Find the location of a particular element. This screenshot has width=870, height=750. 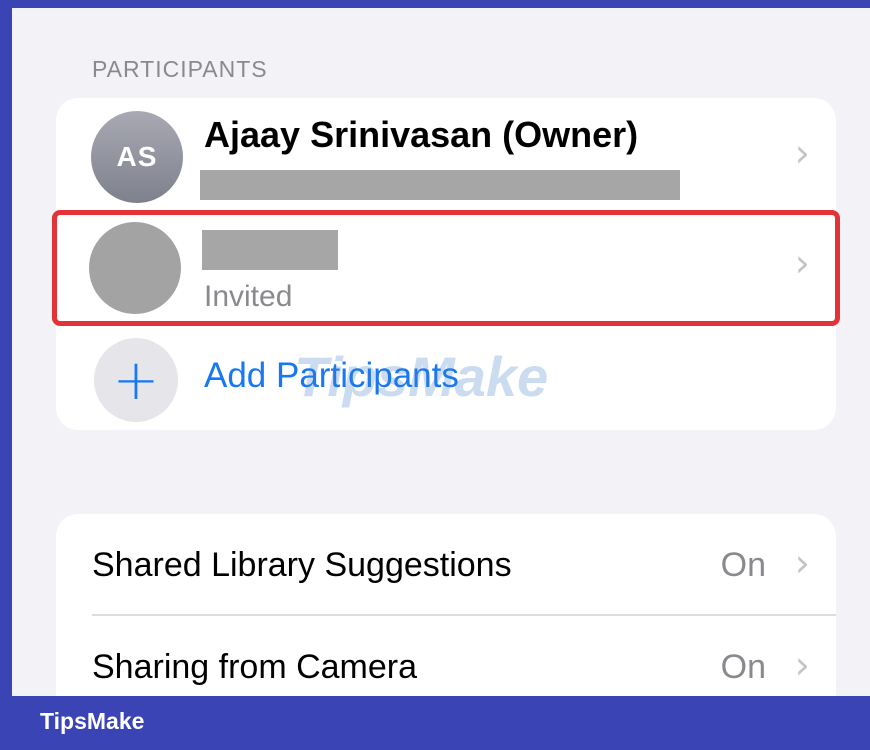

brand-logo: TipsMake is located at coordinates (92, 721).